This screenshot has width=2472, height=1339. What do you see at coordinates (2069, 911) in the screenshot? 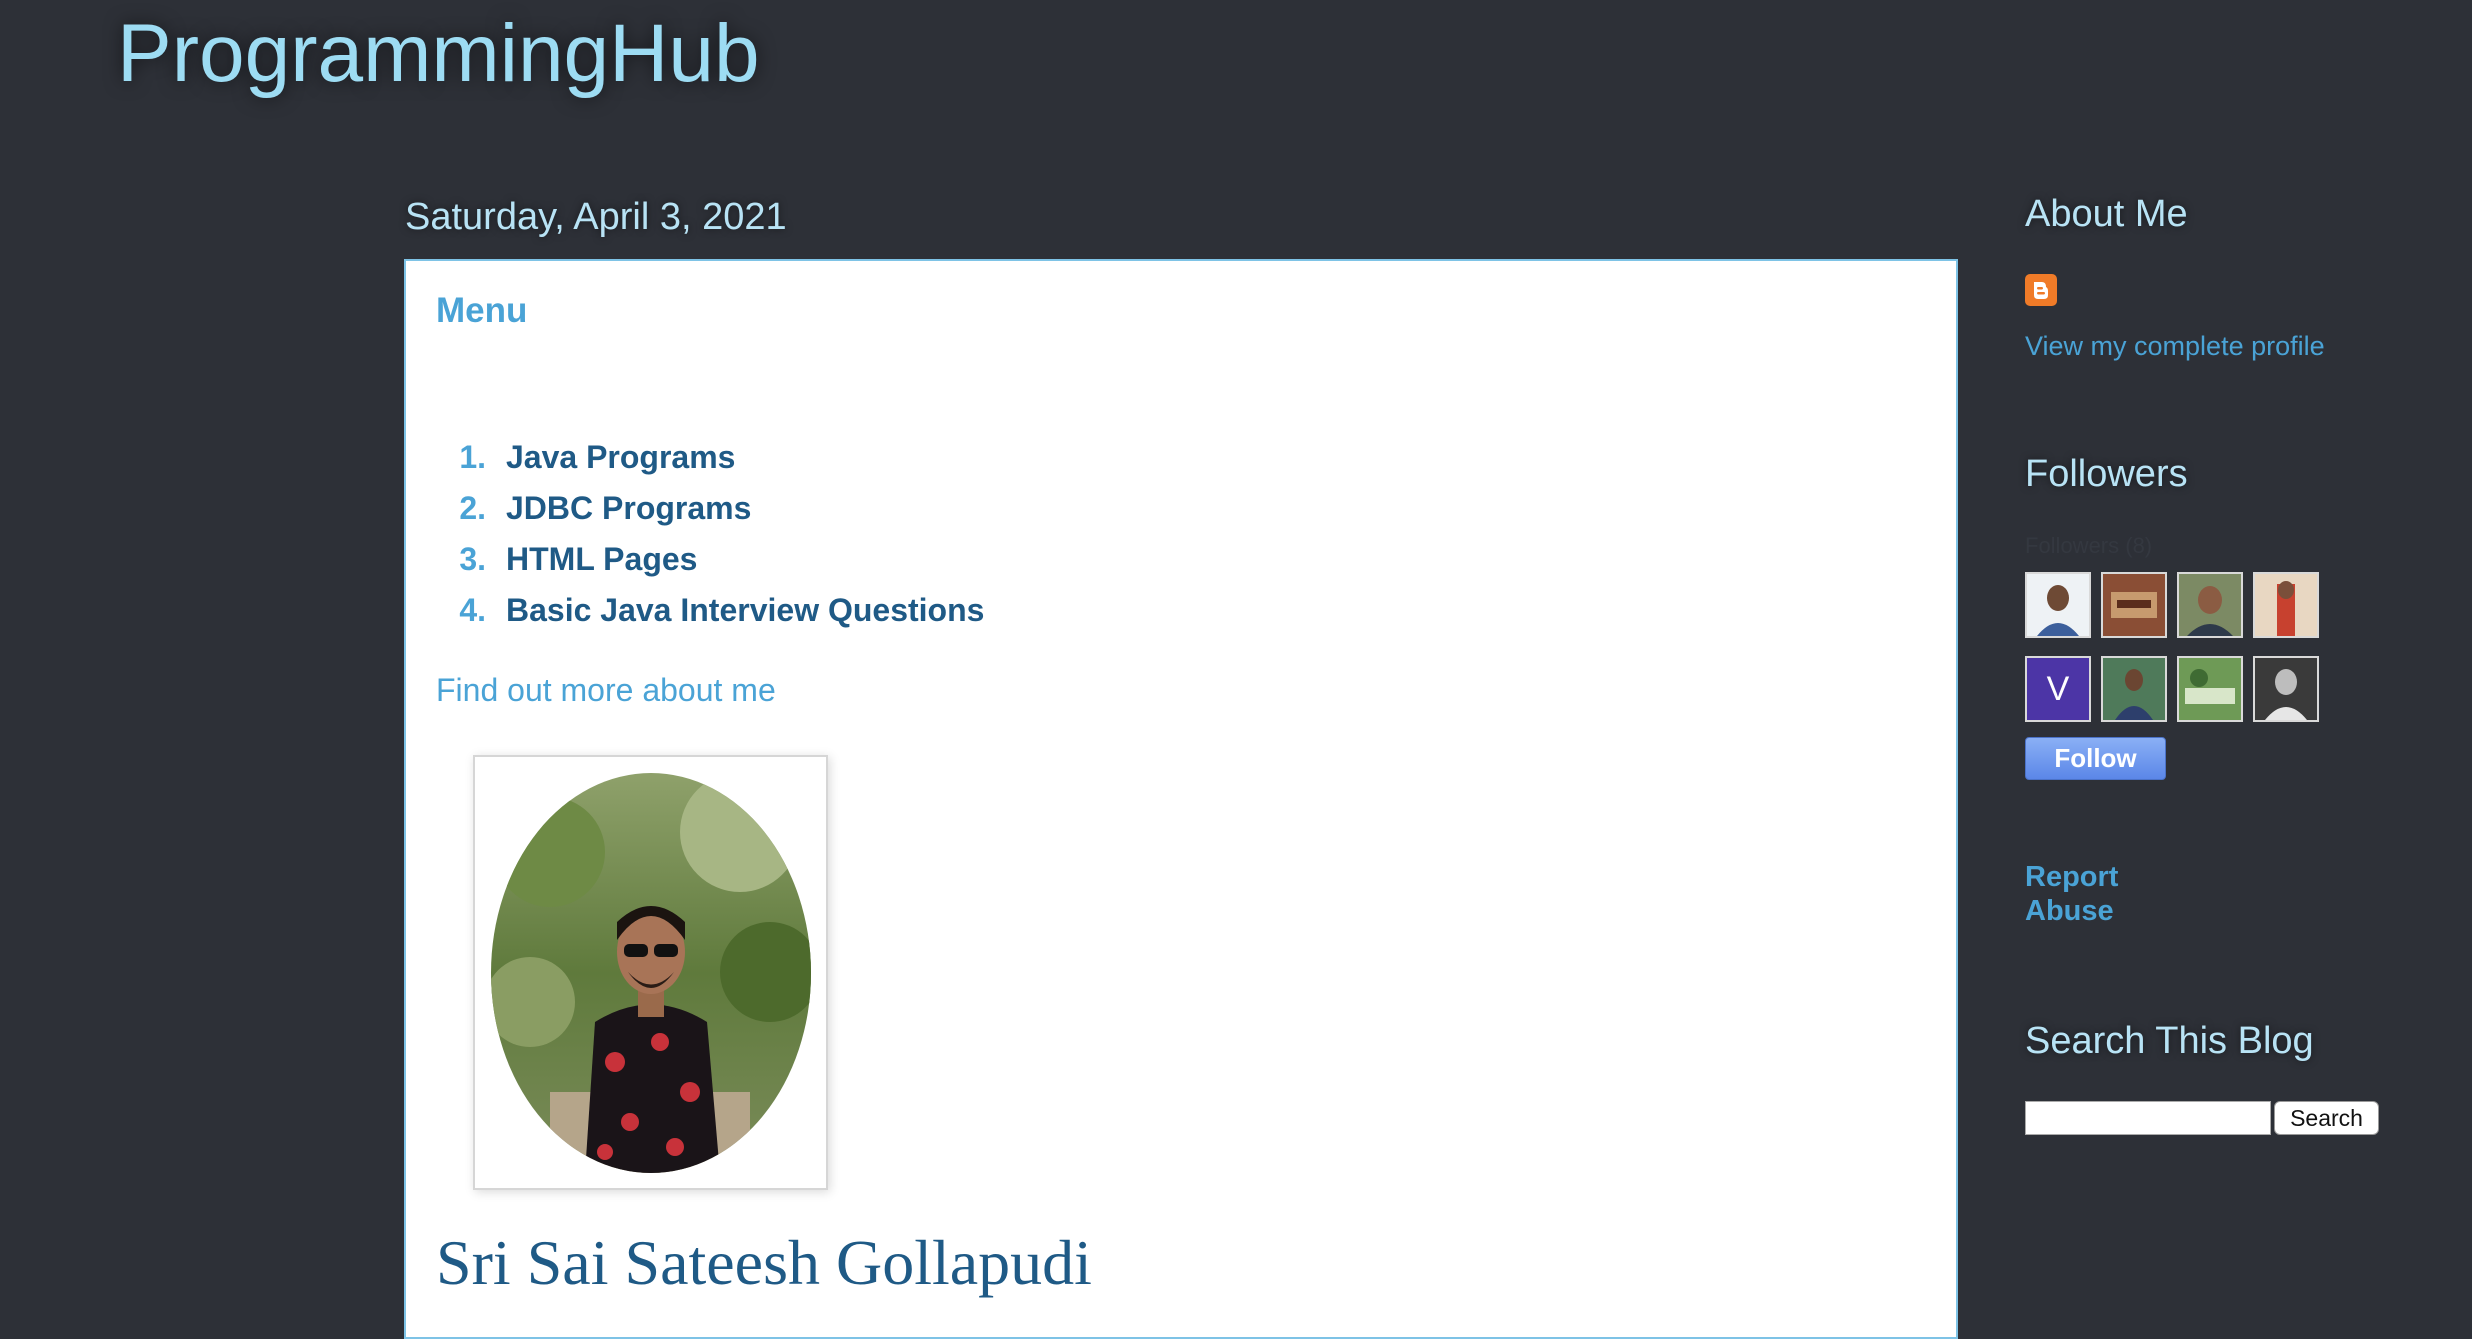
I see `report-abuse-line2: Abuse` at bounding box center [2069, 911].